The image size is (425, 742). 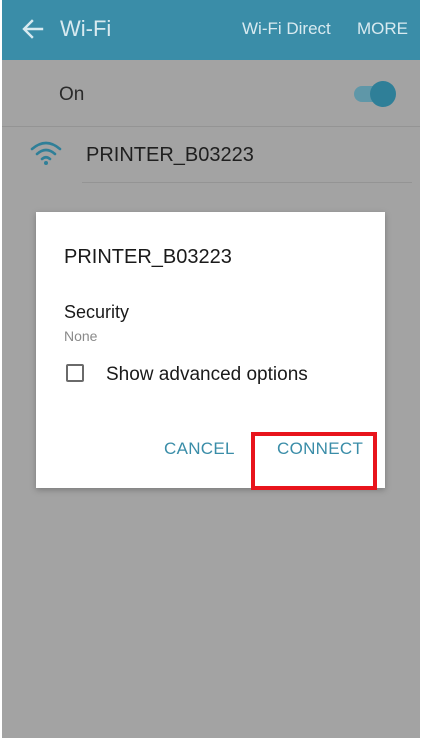 What do you see at coordinates (314, 461) in the screenshot?
I see `connect-highlight-annotation` at bounding box center [314, 461].